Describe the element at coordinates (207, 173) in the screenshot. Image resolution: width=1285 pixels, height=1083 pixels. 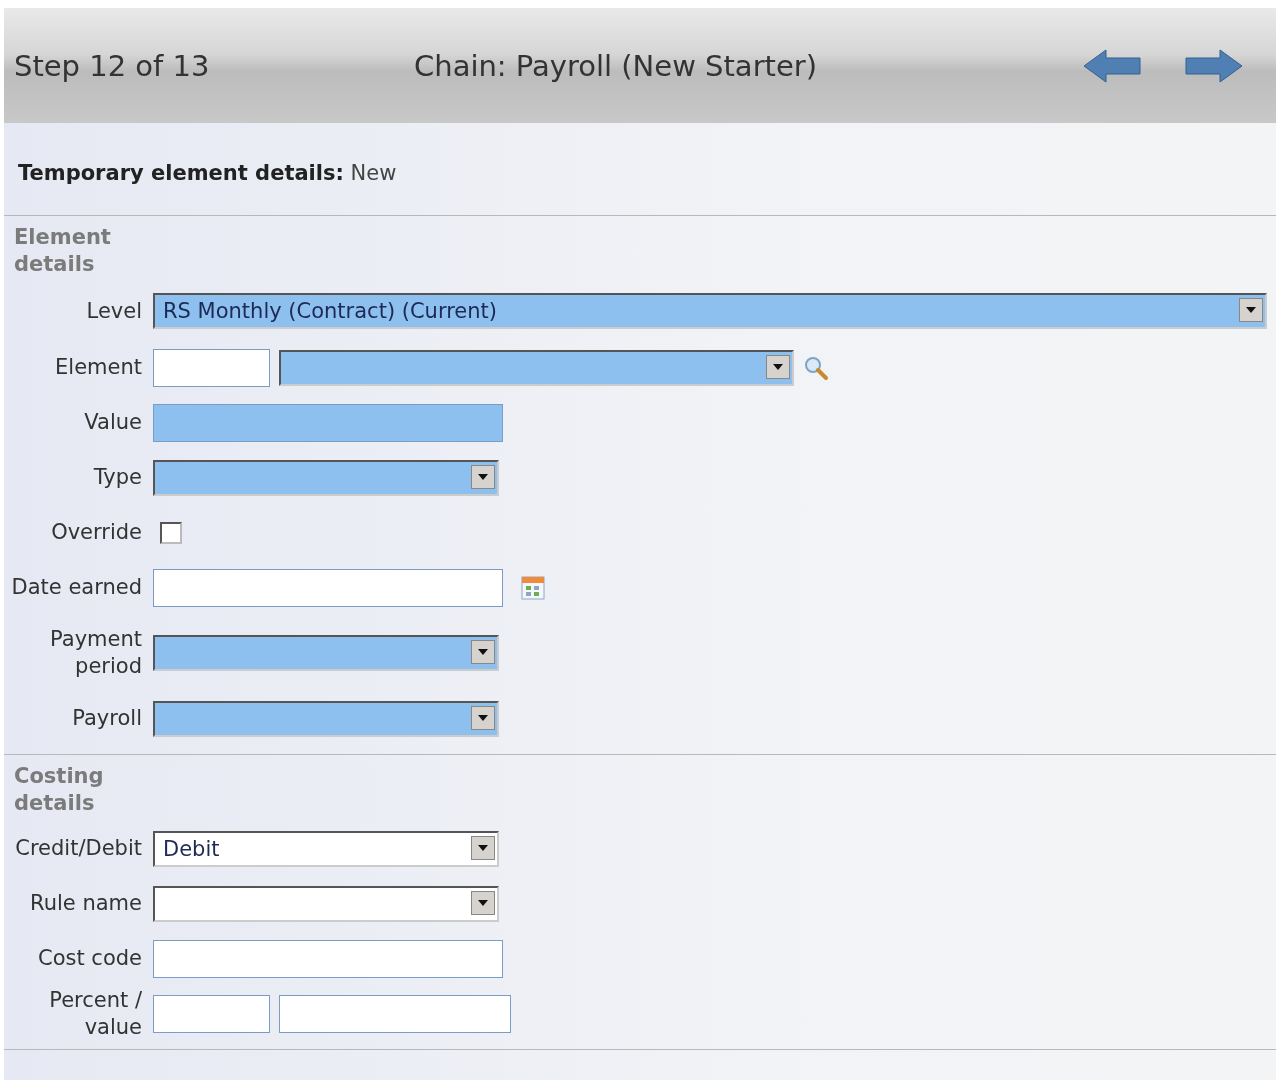
I see `record-status: Temporary element details: New` at that location.